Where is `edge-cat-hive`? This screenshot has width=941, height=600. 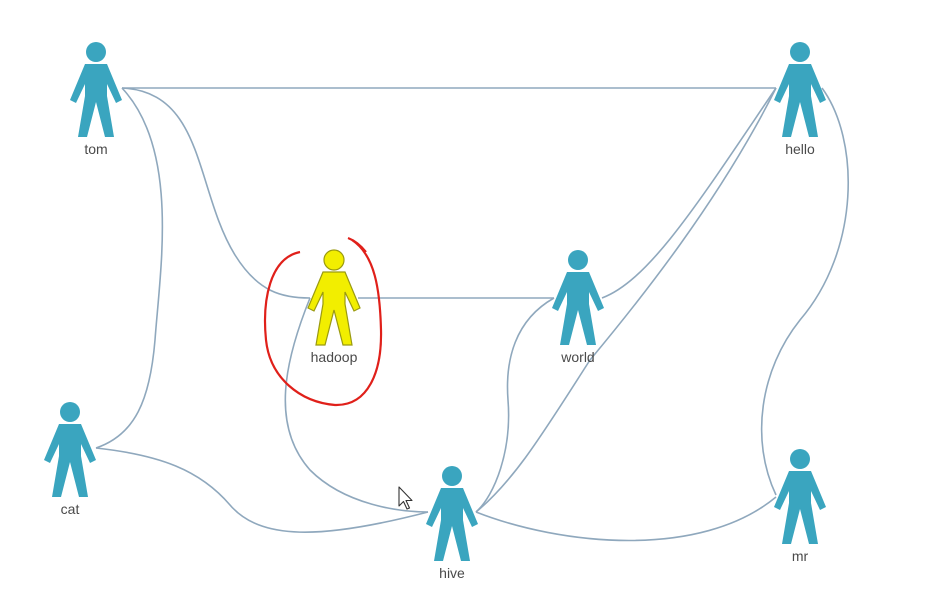
edge-cat-hive is located at coordinates (262, 490).